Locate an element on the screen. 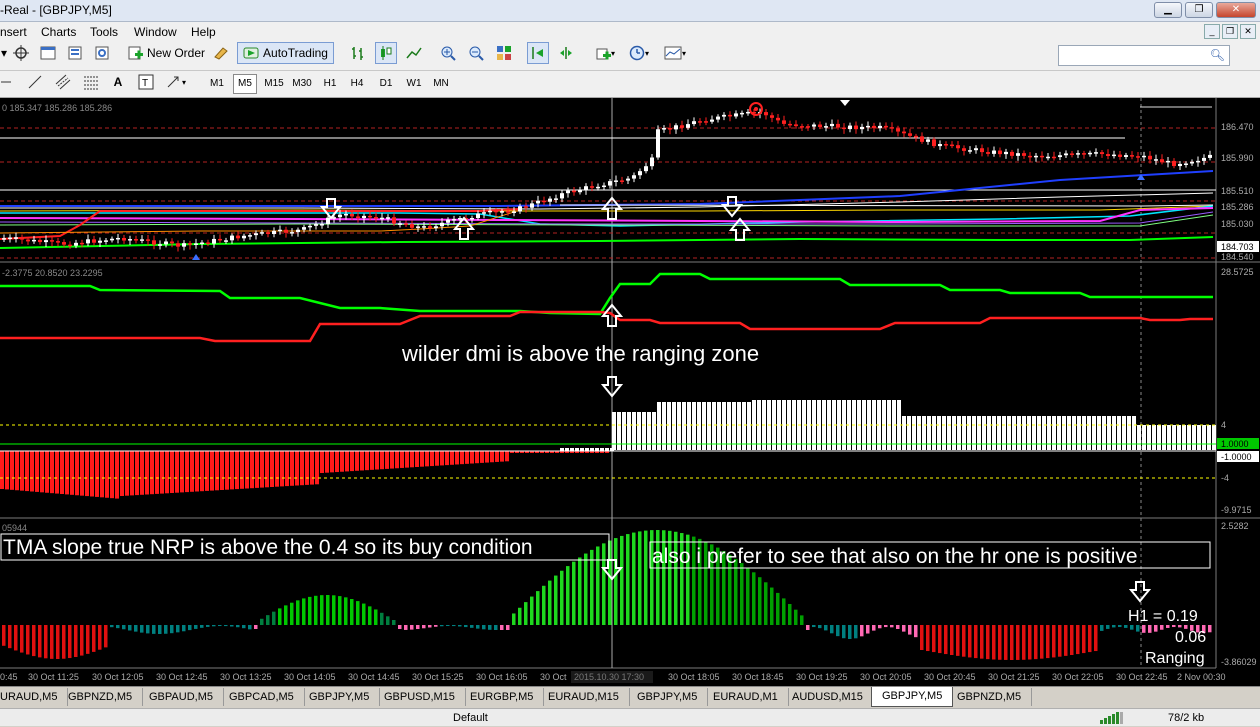 The image size is (1260, 727). chart-tab: EURAUD,M1 is located at coordinates (746, 697).